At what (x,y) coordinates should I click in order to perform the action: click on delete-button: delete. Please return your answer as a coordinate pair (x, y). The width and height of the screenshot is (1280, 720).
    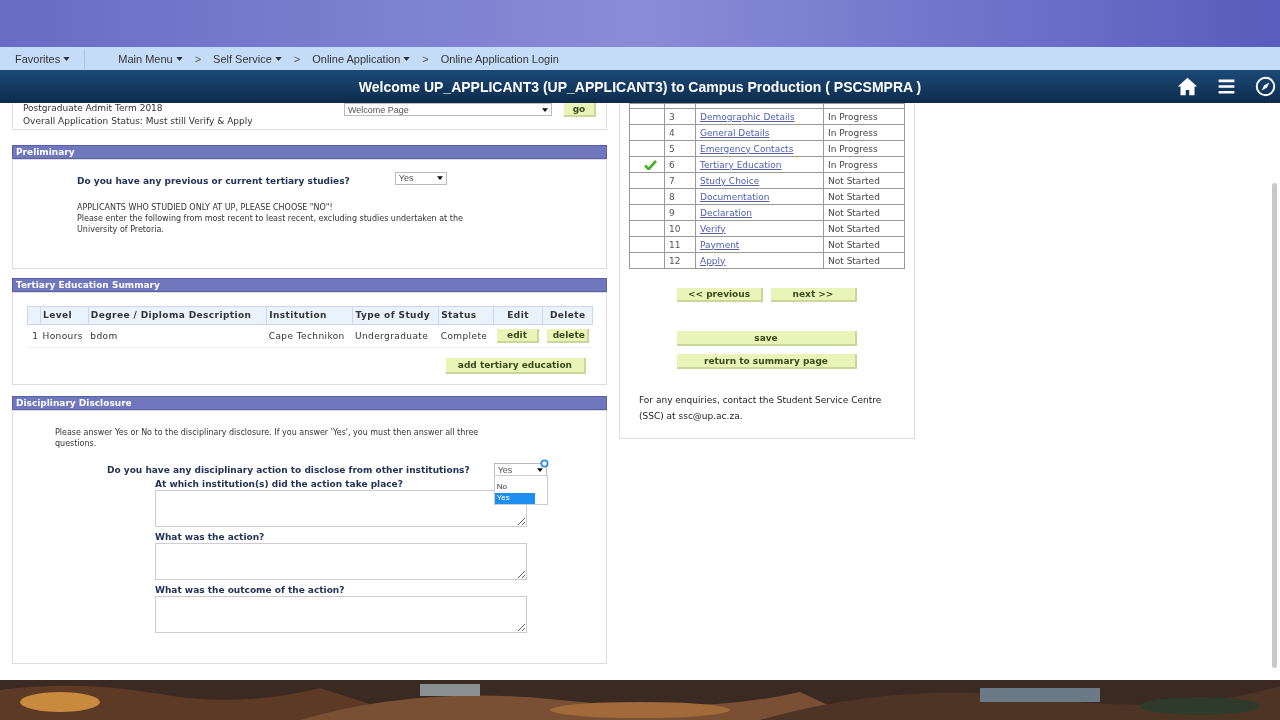
    Looking at the image, I should click on (567, 336).